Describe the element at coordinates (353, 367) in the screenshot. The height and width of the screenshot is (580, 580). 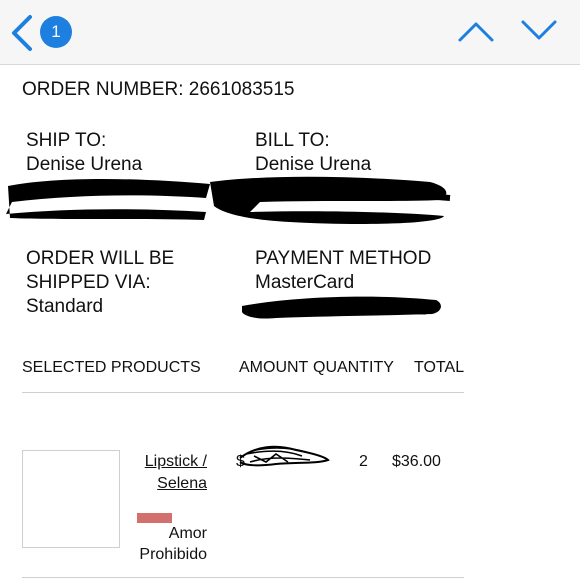
I see `header-quantity: QUANTITY` at that location.